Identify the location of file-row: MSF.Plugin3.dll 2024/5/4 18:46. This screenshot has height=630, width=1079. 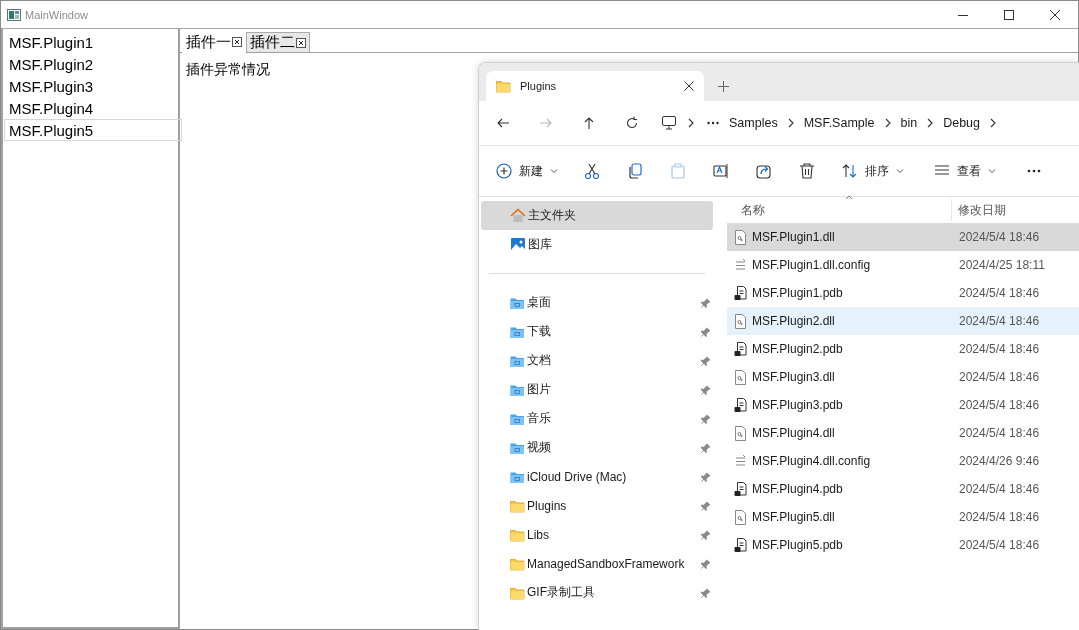
(903, 377).